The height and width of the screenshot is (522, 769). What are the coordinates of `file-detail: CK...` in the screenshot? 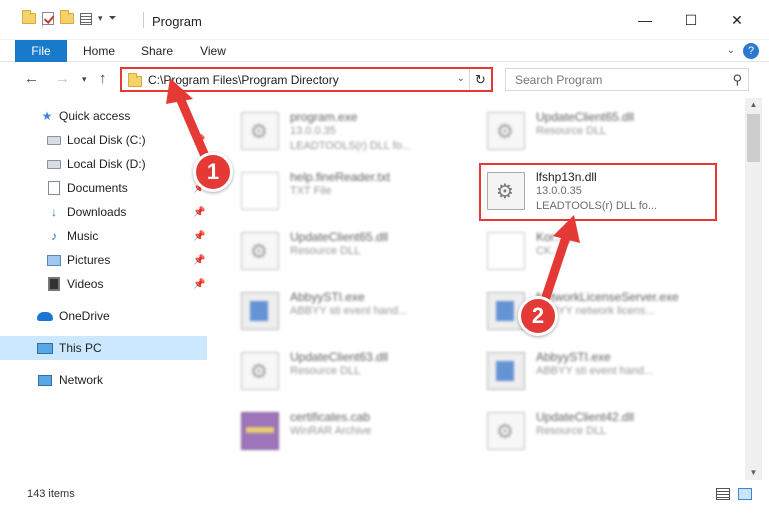 It's located at (548, 251).